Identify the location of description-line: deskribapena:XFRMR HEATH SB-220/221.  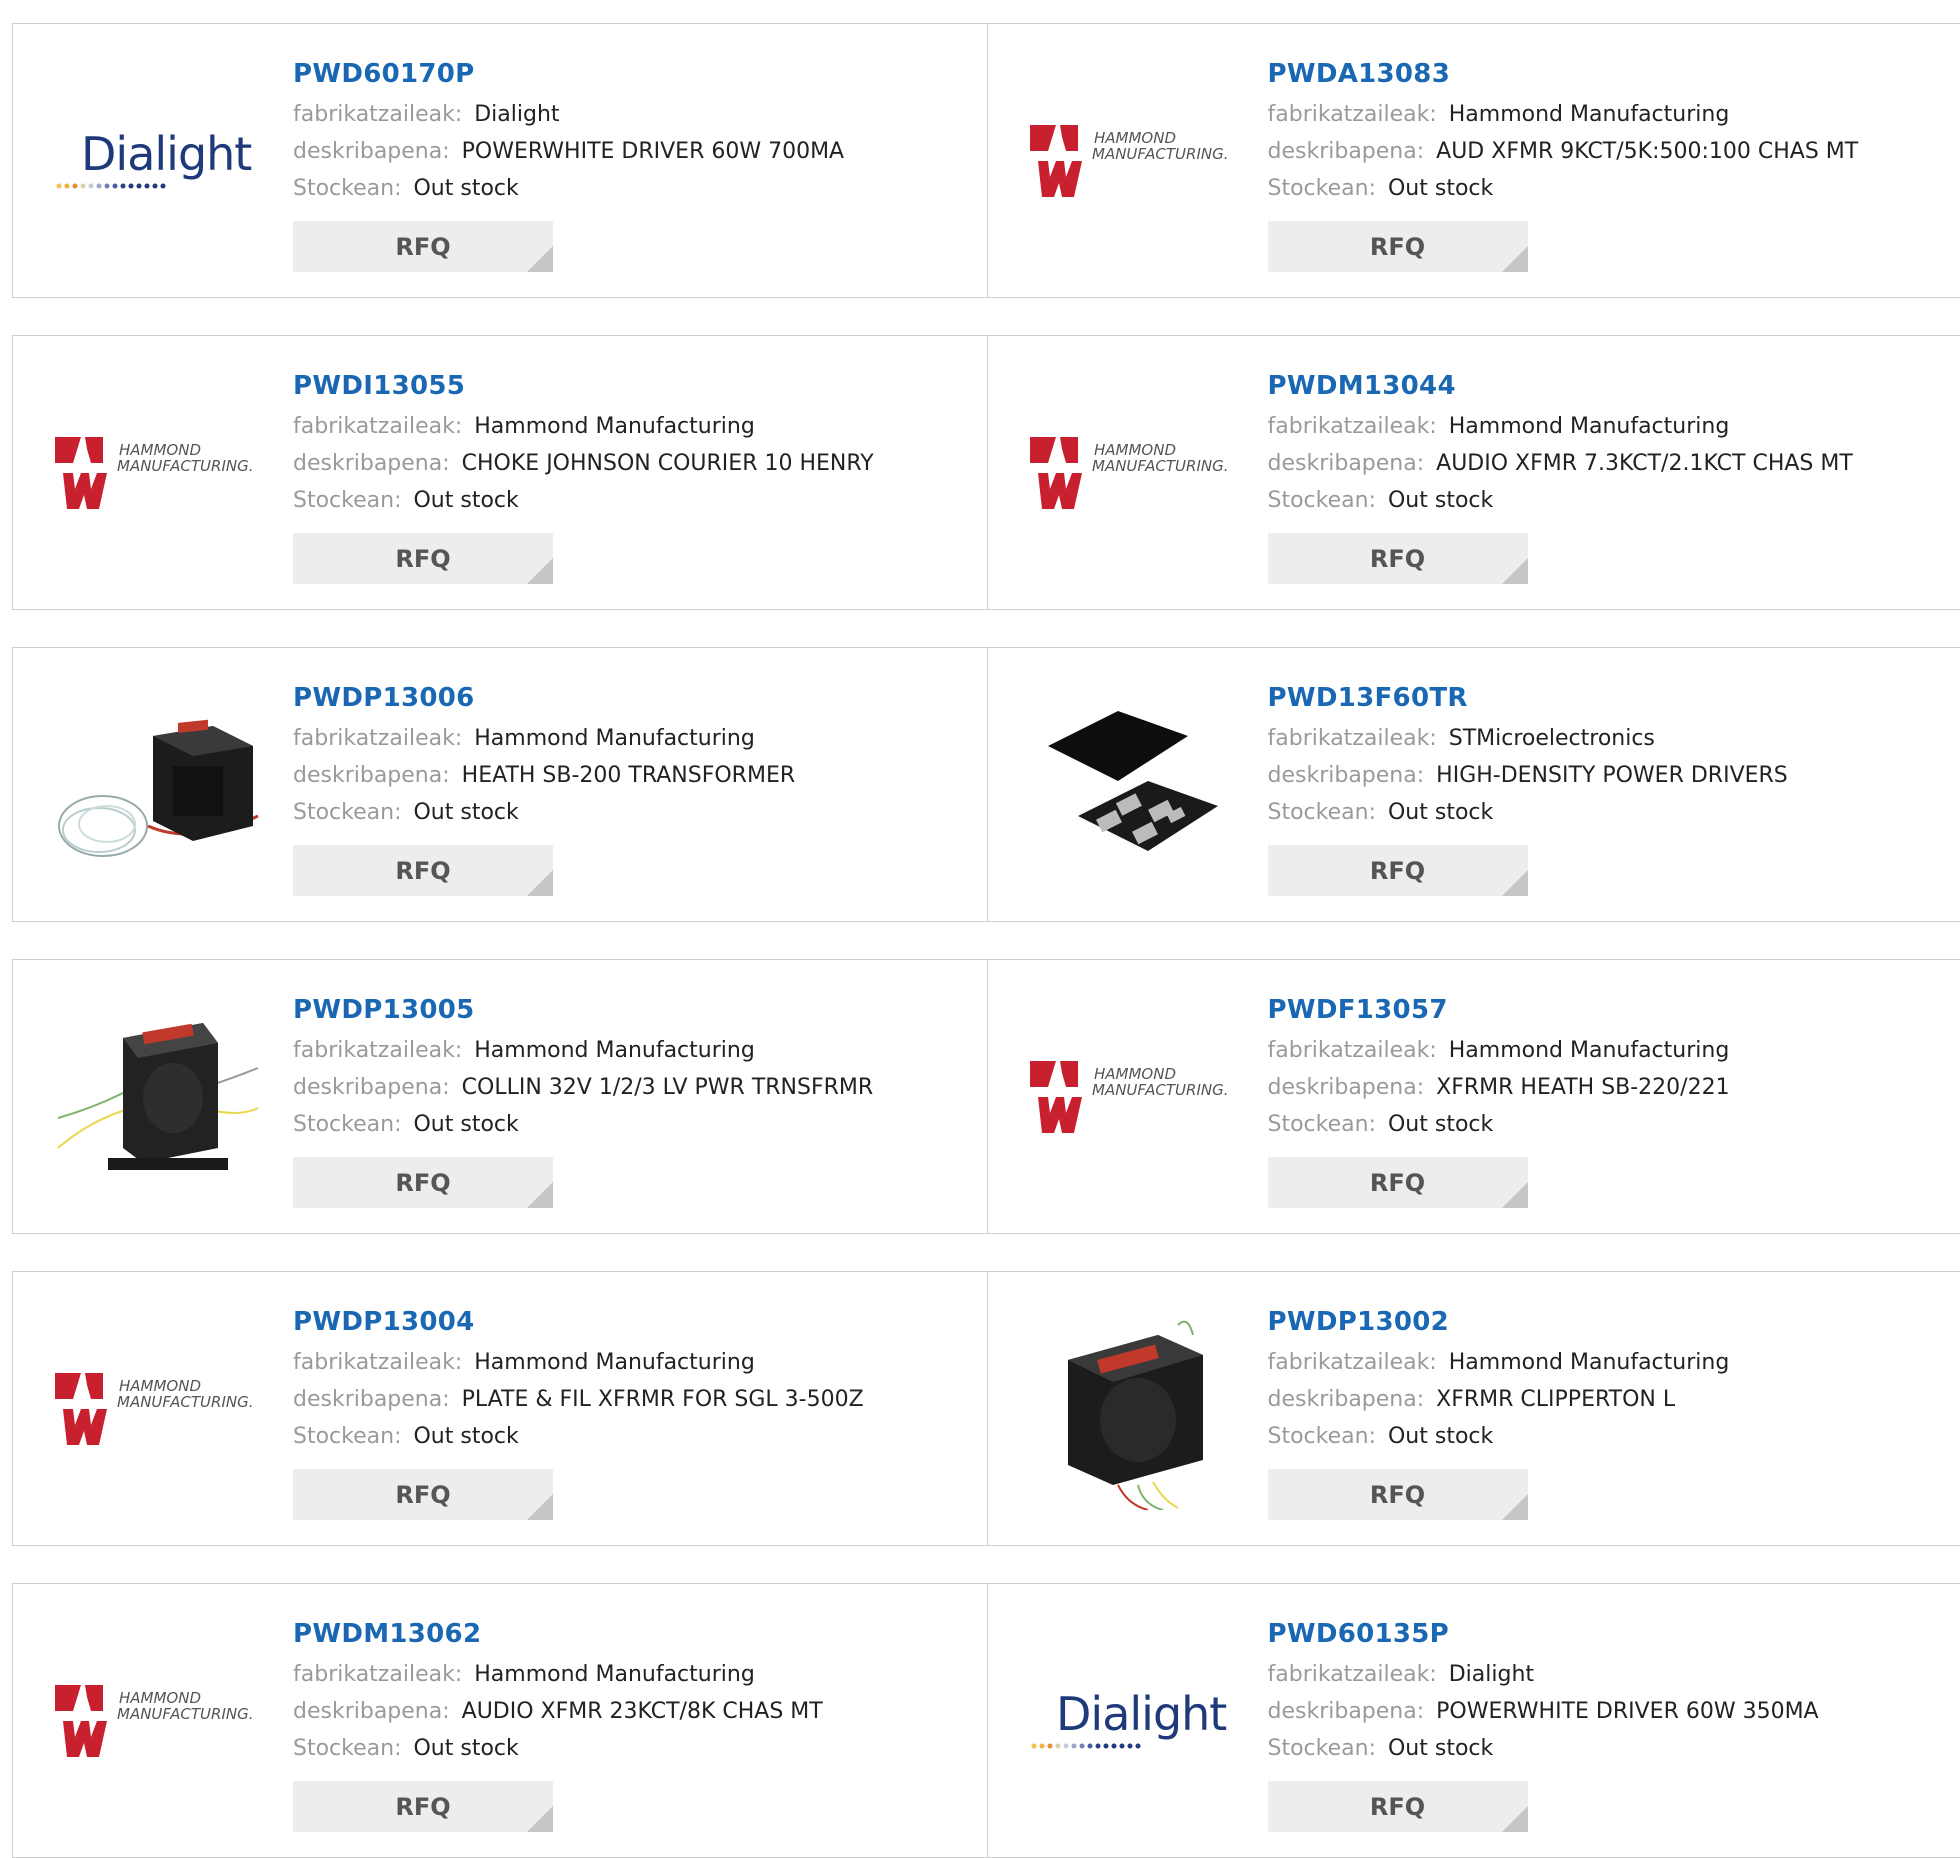
(1609, 1087).